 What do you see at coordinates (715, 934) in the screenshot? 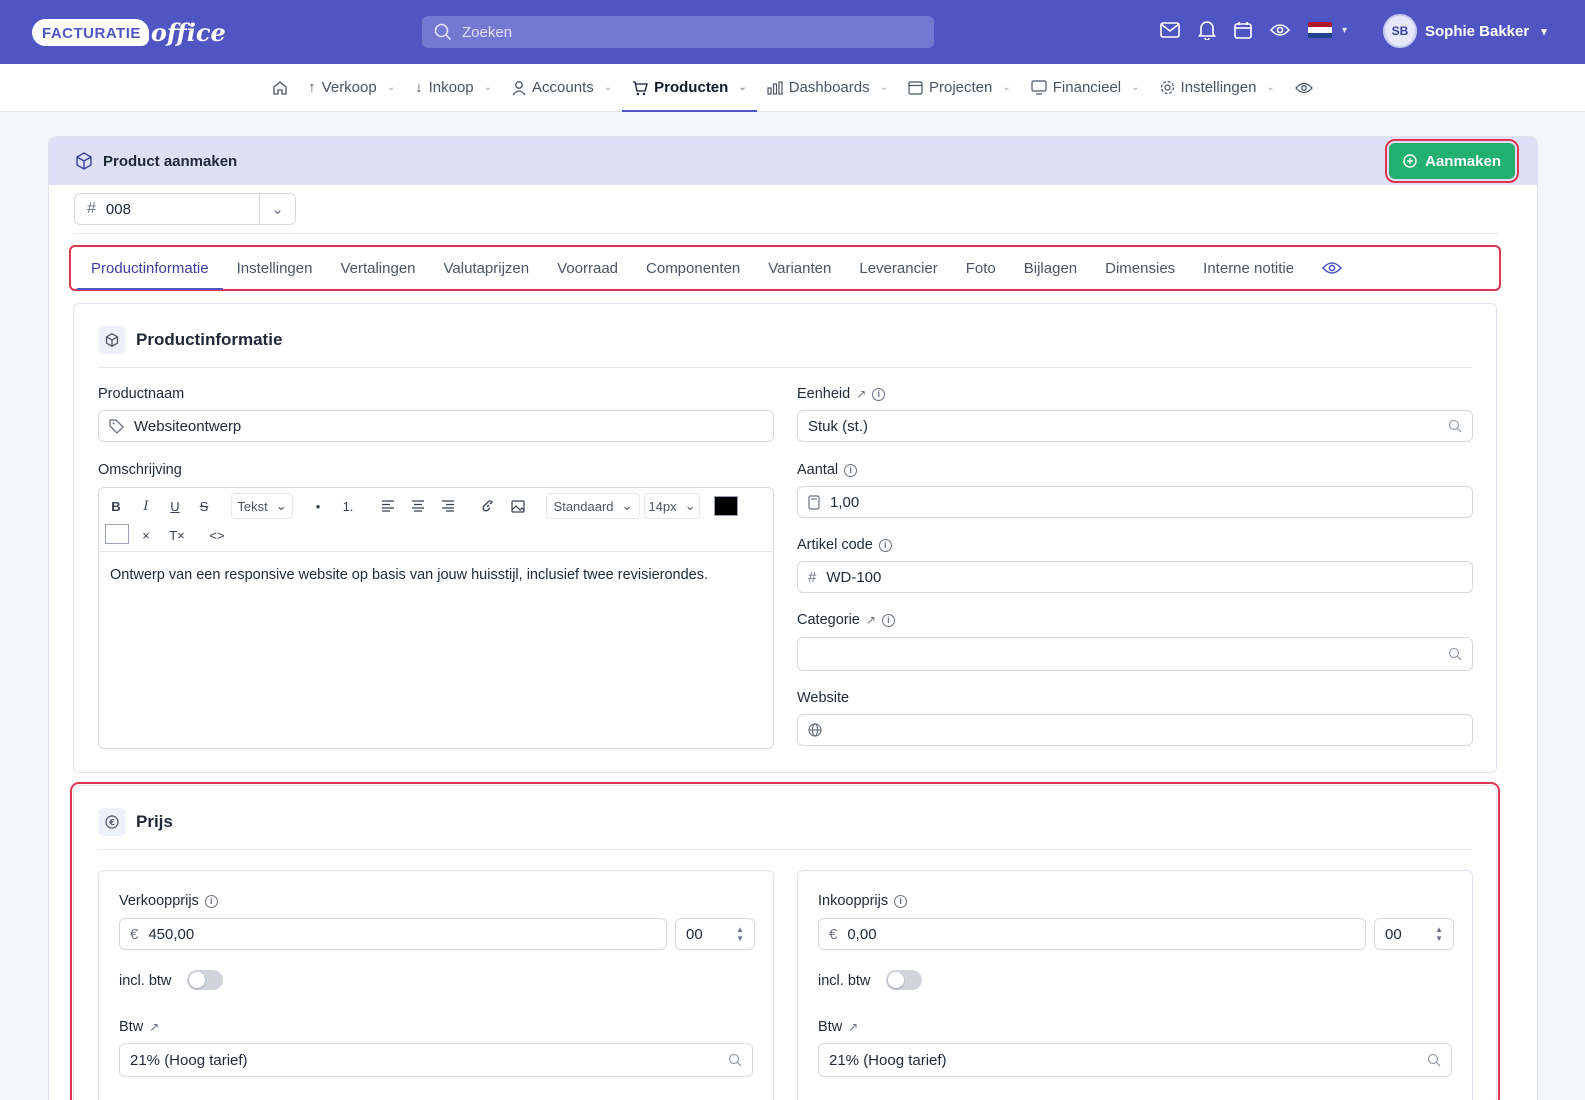
I see `verkoopprijs-decimals-stepper: 00 ▲ ▼` at bounding box center [715, 934].